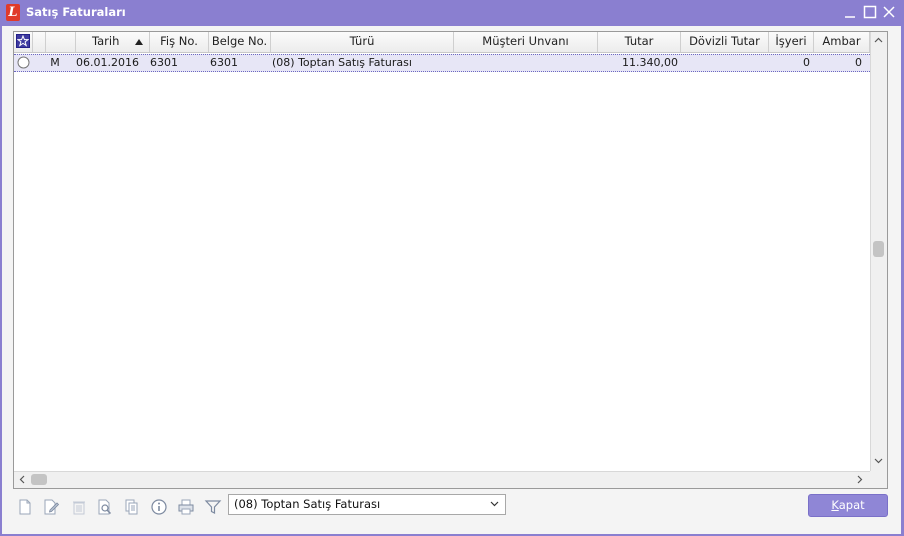 The height and width of the screenshot is (536, 904). I want to click on column-header-fis-no: Fiş No., so click(179, 42).